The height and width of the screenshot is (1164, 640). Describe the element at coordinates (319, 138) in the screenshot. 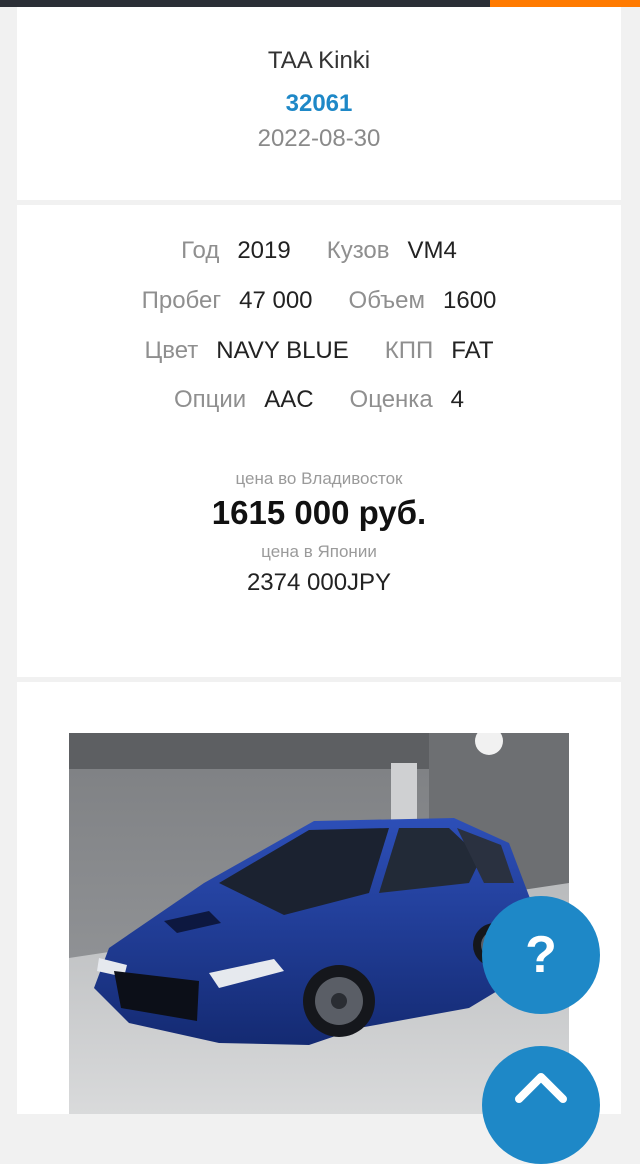

I see `auction-date: 2022-08-30` at that location.